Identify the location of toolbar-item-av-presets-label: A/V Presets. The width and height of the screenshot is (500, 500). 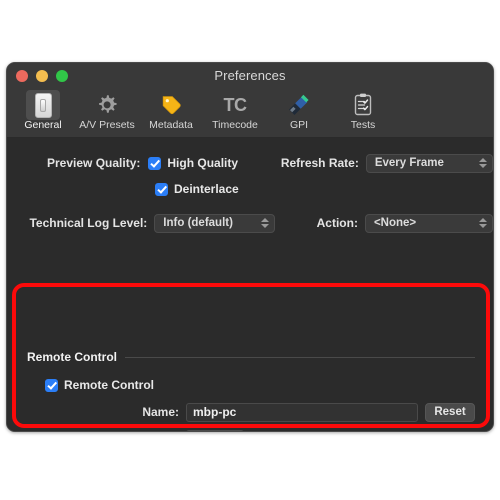
(107, 125).